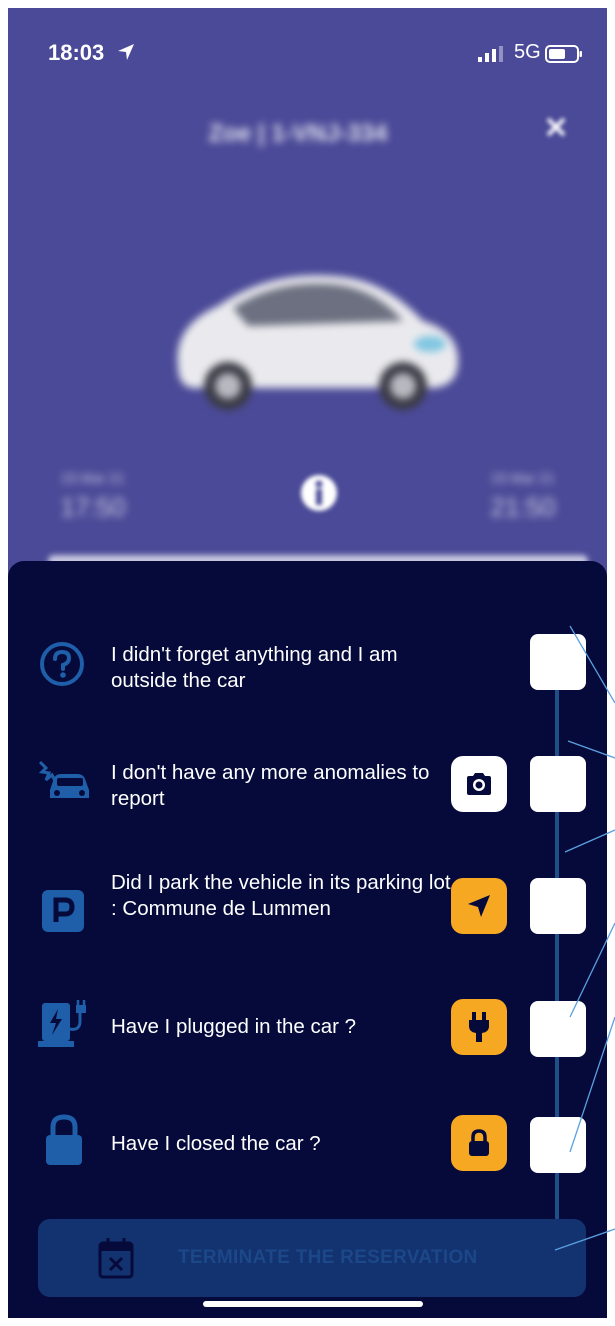 The height and width of the screenshot is (1326, 615). Describe the element at coordinates (76, 52) in the screenshot. I see `status-time: 18:03` at that location.